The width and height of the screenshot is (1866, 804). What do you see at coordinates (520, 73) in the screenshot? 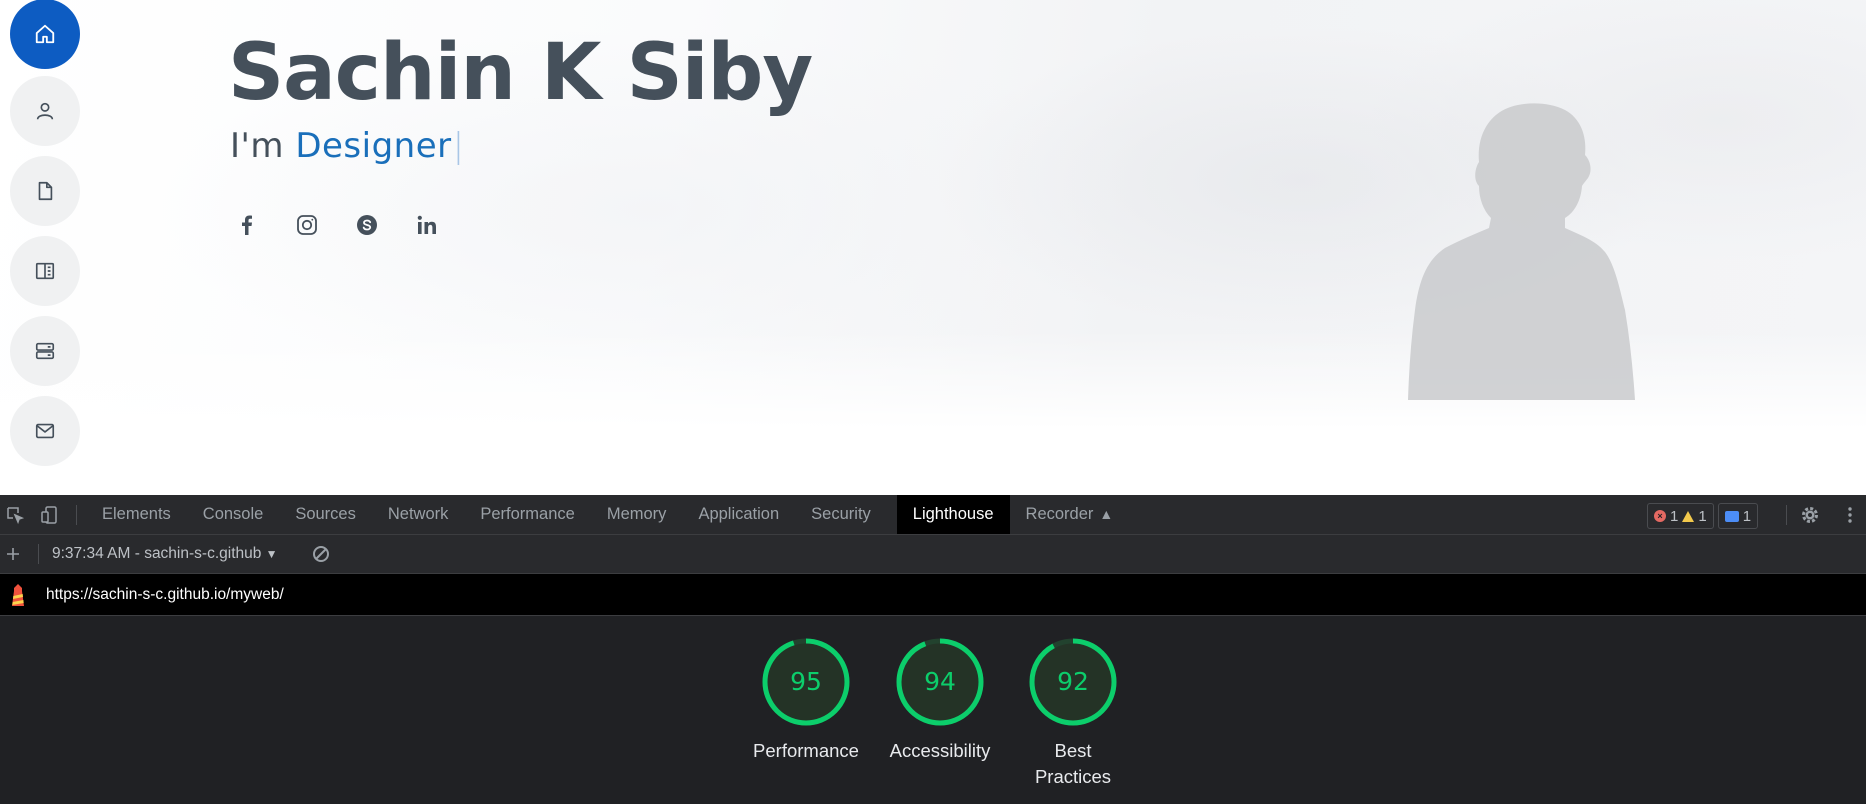
I see `hero-name: Sachin K Siby` at bounding box center [520, 73].